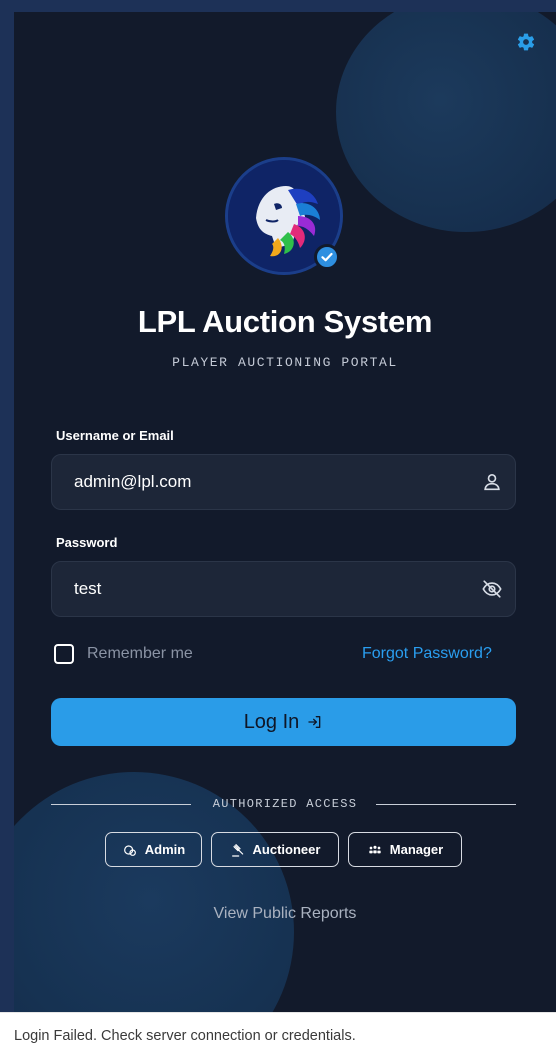 This screenshot has height=1048, width=556. I want to click on remember-me-label: Remember me, so click(140, 653).